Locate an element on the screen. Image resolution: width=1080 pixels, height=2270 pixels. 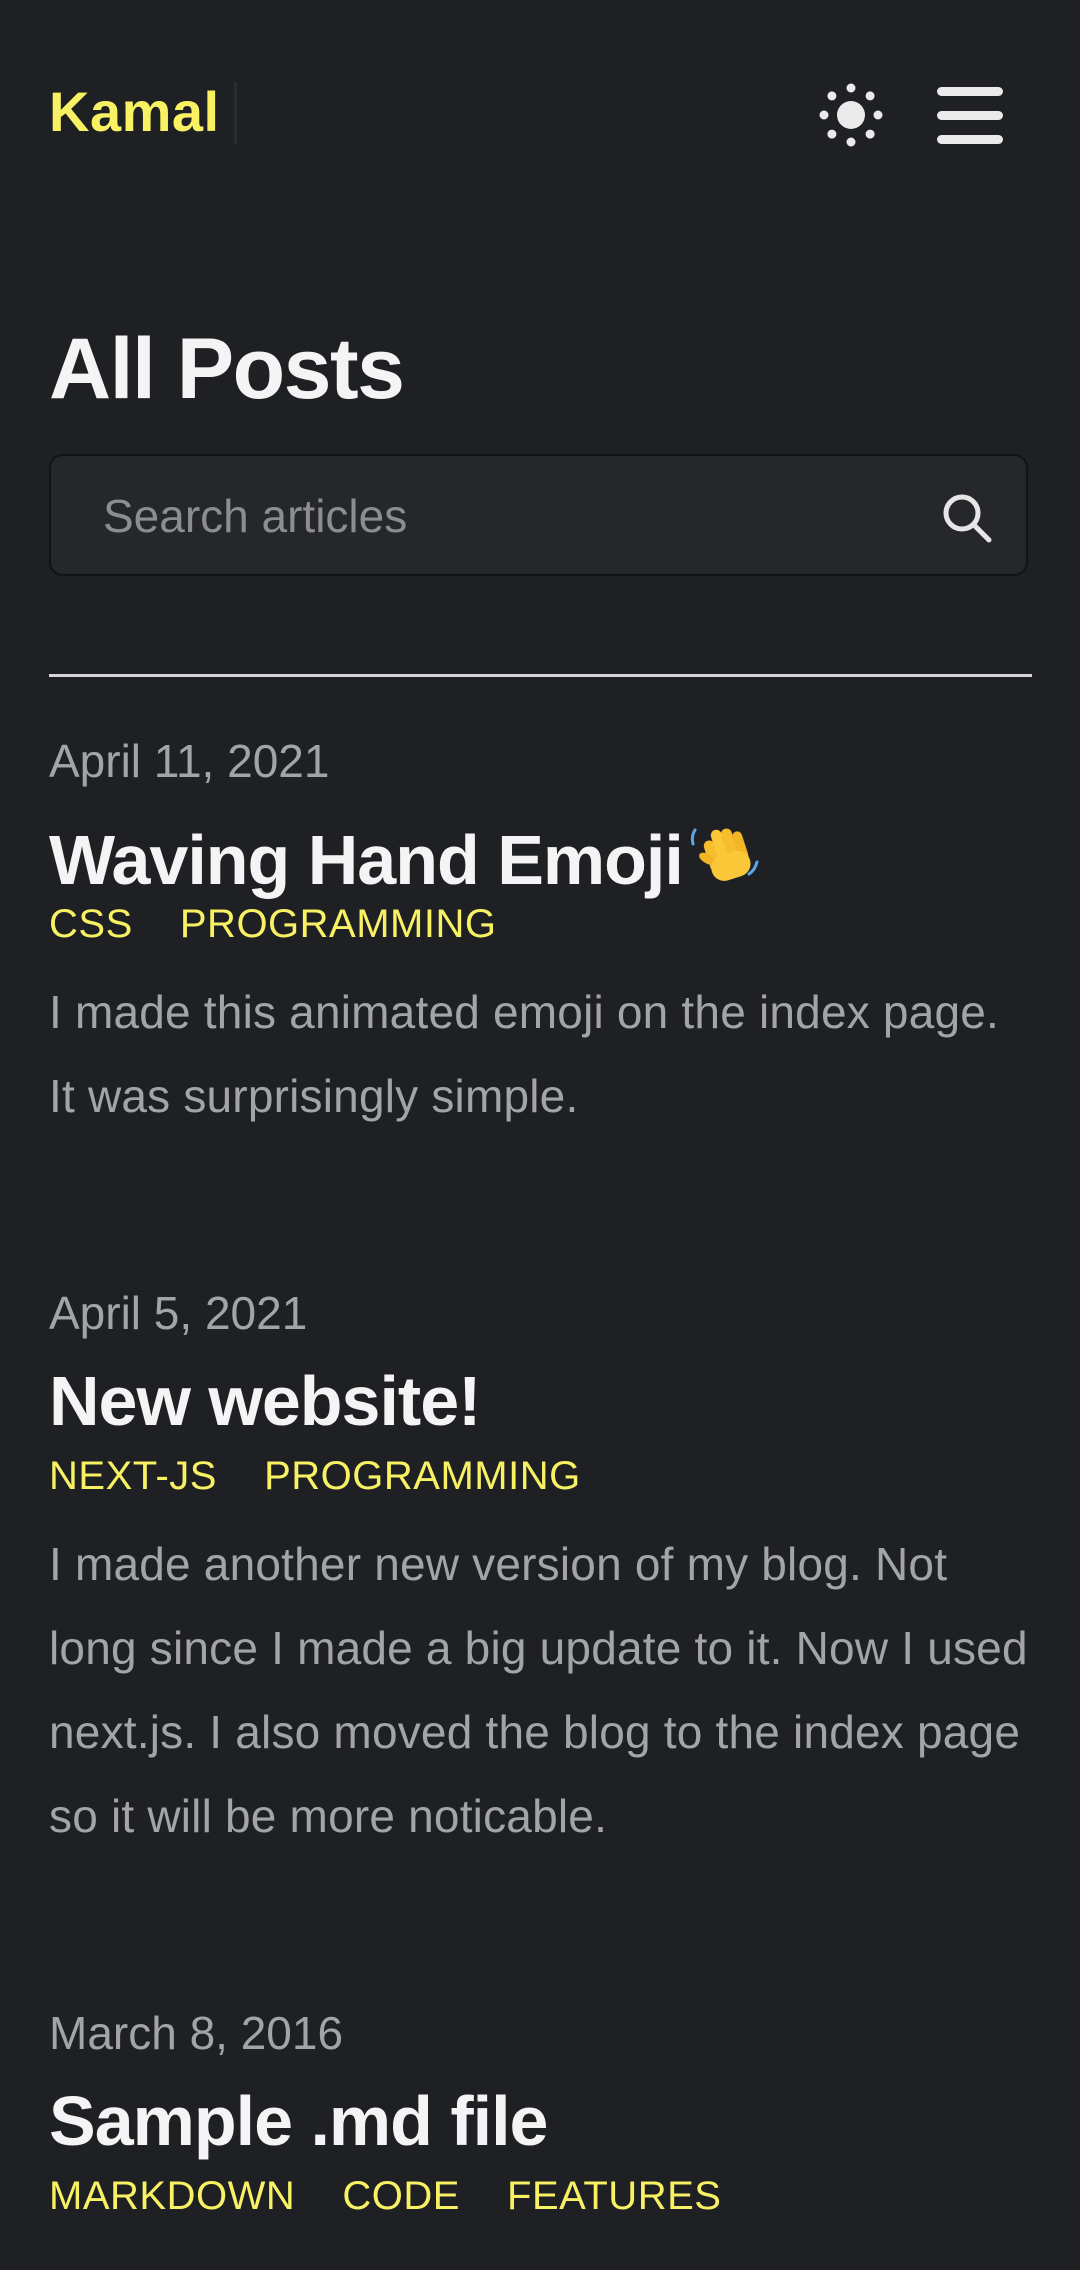
menu-button is located at coordinates (971, 116).